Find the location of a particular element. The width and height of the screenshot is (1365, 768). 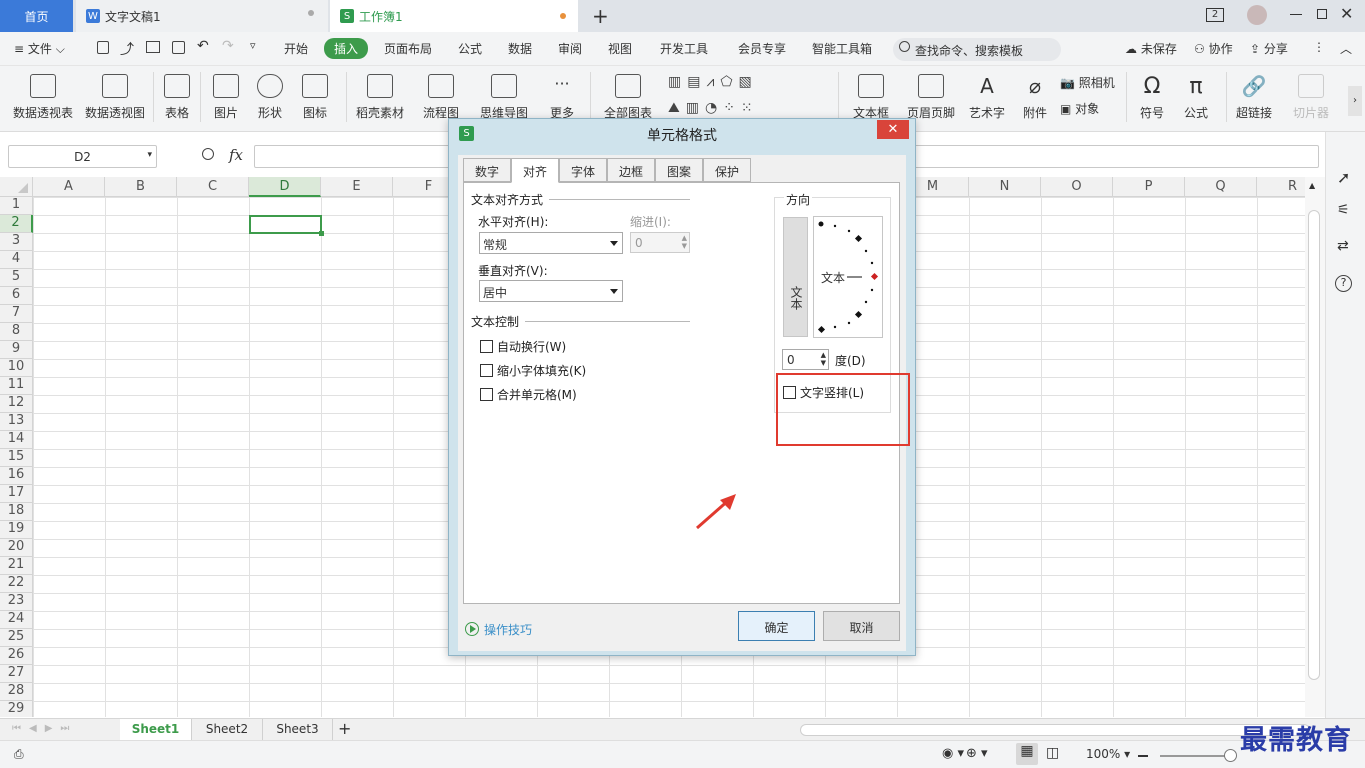

orientation-dial: 文本 is located at coordinates (848, 277).